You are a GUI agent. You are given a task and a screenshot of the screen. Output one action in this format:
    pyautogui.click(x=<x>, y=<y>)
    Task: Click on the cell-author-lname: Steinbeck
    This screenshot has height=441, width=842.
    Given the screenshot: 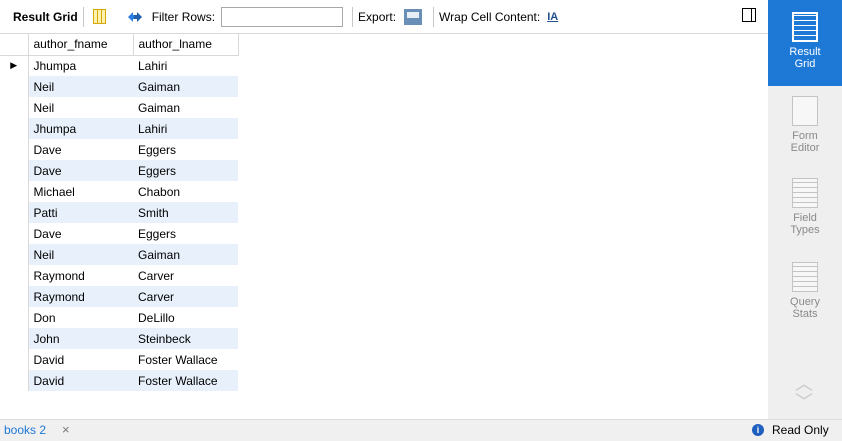 What is the action you would take?
    pyautogui.click(x=185, y=338)
    